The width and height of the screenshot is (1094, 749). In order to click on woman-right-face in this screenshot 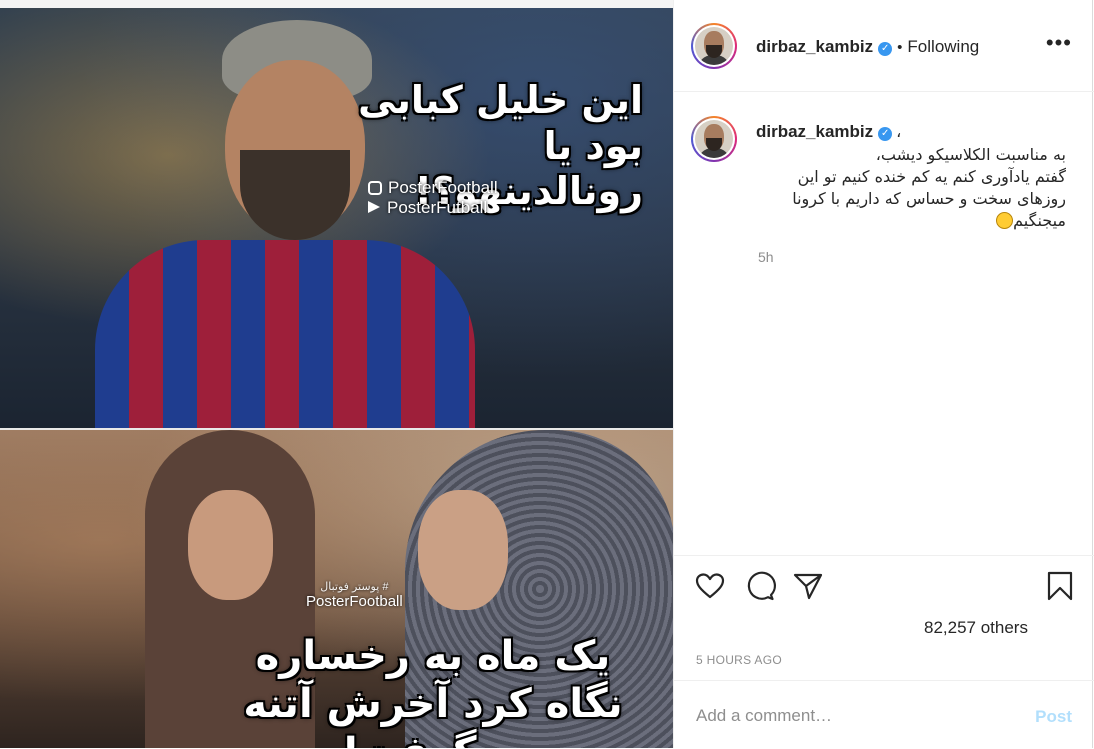, I will do `click(463, 550)`.